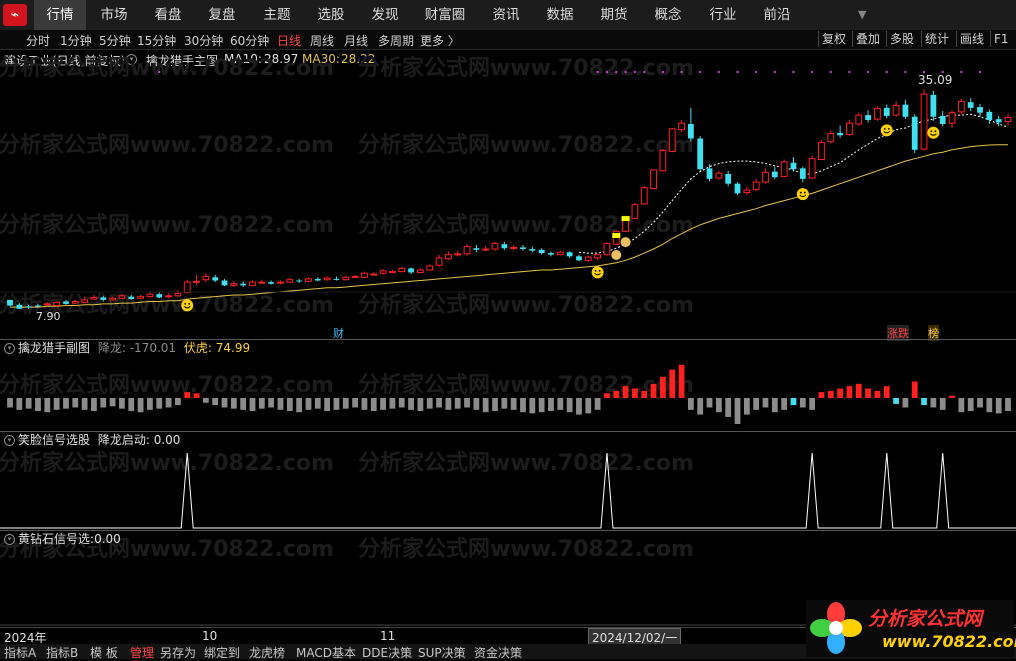 This screenshot has height=661, width=1016. I want to click on status-item-7: MACD基本, so click(326, 652).